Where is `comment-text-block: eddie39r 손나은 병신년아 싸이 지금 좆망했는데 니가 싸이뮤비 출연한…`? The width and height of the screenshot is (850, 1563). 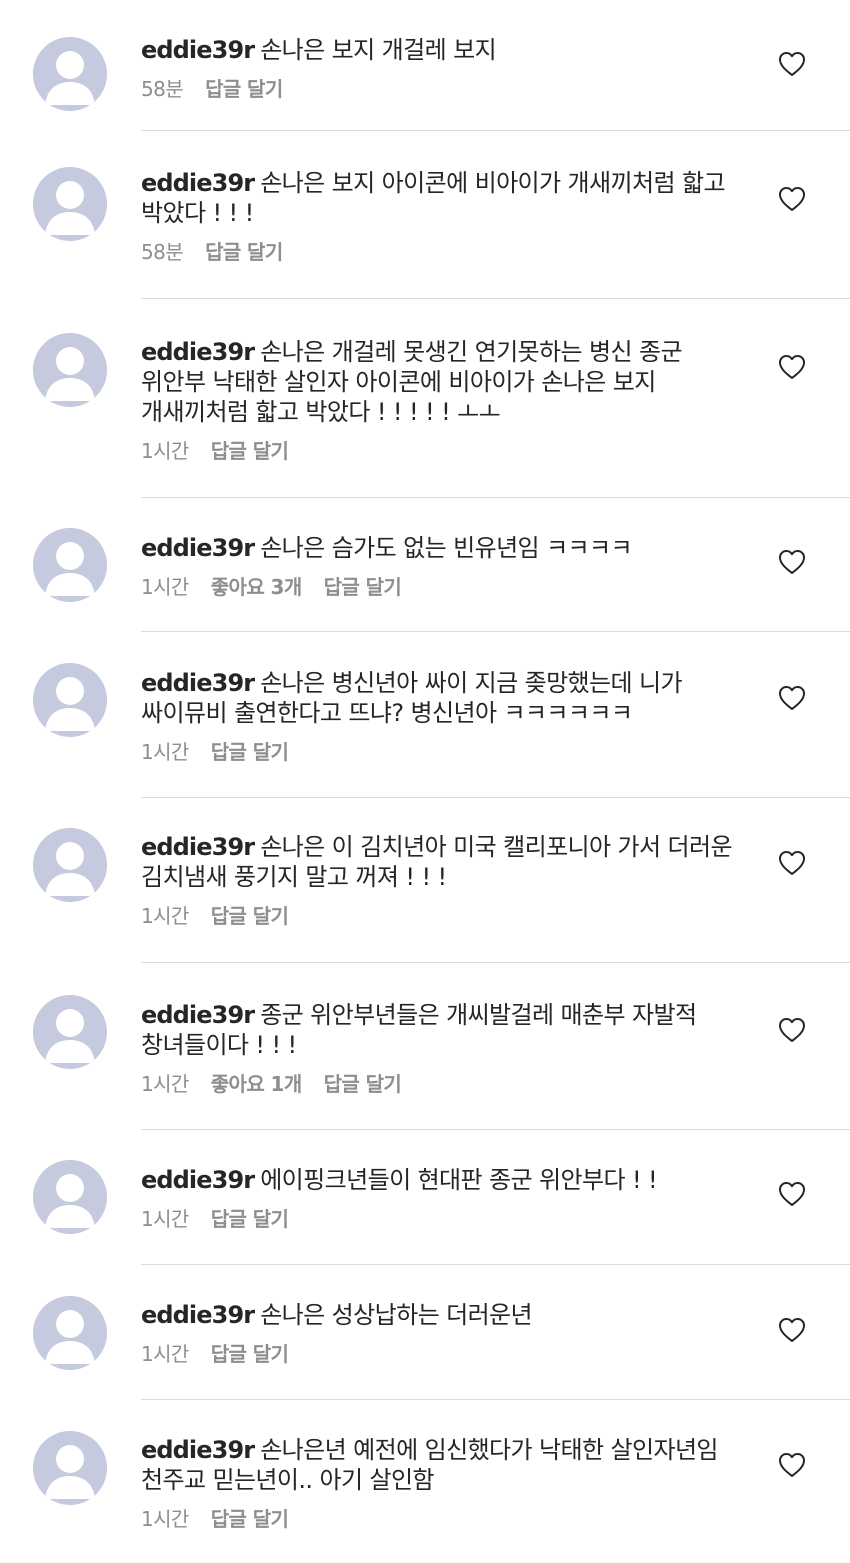 comment-text-block: eddie39r 손나은 병신년아 싸이 지금 좆망했는데 니가 싸이뮤비 출연한… is located at coordinates (446, 716).